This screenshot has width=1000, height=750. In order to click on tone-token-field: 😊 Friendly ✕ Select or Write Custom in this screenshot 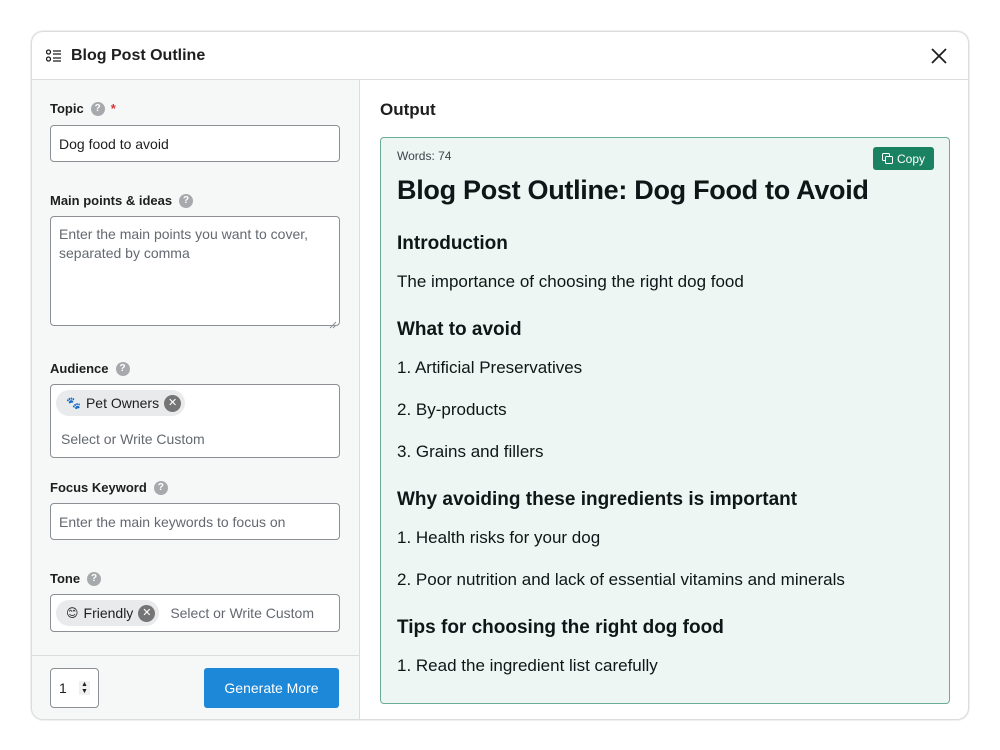, I will do `click(195, 613)`.